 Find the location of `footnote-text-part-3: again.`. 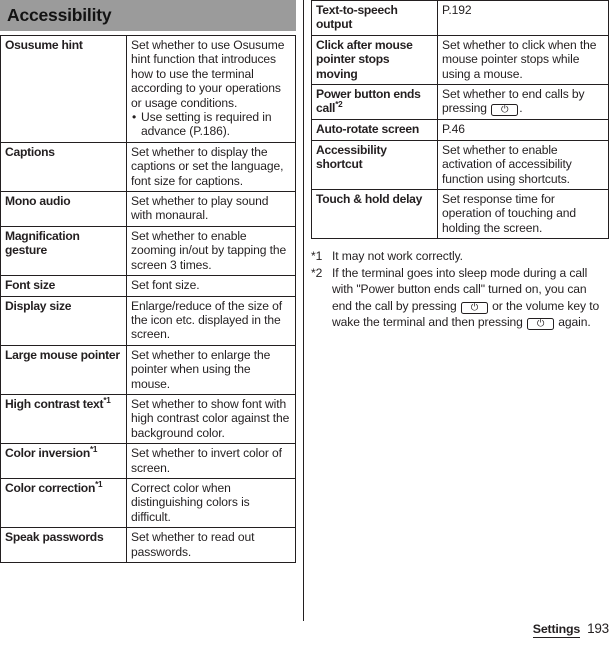

footnote-text-part-3: again. is located at coordinates (573, 321).